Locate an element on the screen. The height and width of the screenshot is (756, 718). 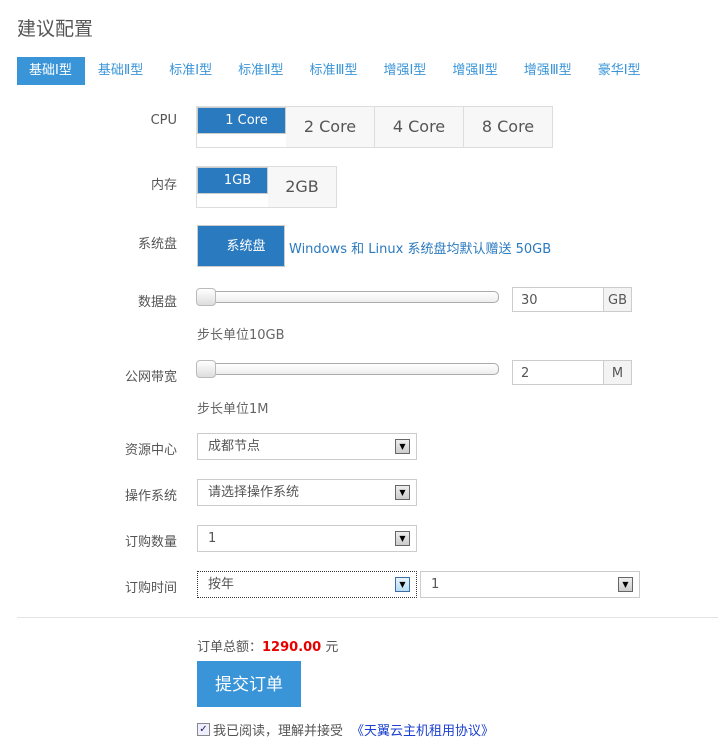
tab-standard-1: 标准Ⅰ型 is located at coordinates (191, 71).